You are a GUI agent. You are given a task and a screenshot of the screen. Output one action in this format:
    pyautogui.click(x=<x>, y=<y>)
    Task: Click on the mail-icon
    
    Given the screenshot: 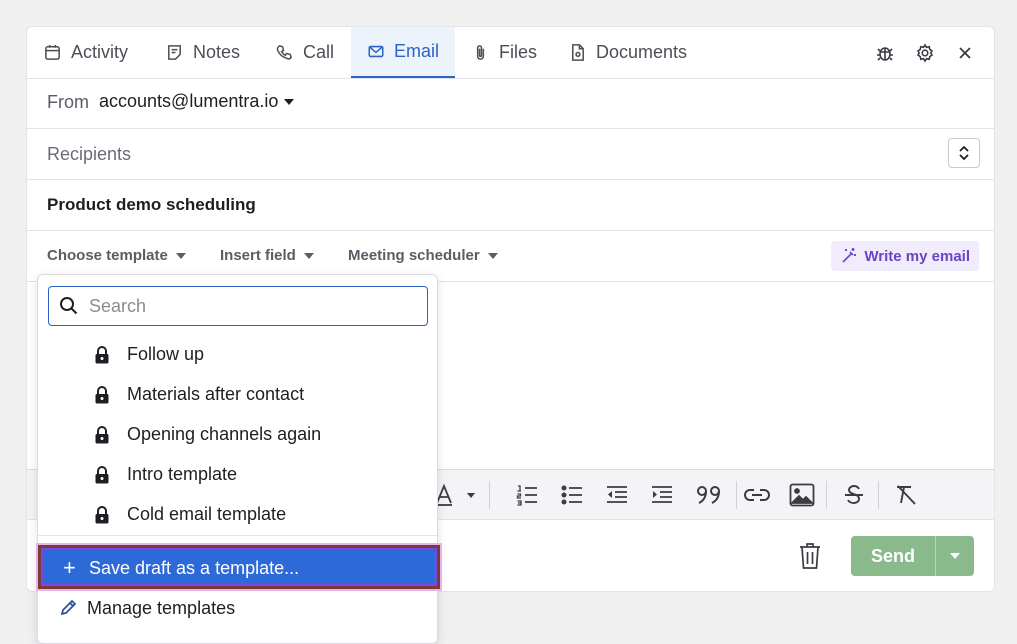 What is the action you would take?
    pyautogui.click(x=376, y=51)
    